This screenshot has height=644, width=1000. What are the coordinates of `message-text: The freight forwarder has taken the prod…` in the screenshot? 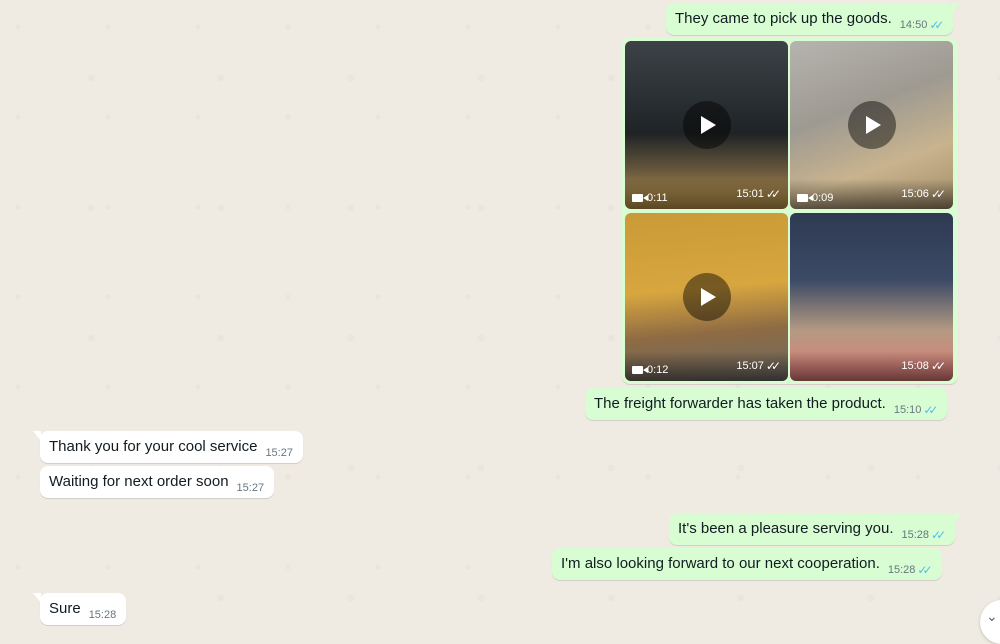 It's located at (740, 403).